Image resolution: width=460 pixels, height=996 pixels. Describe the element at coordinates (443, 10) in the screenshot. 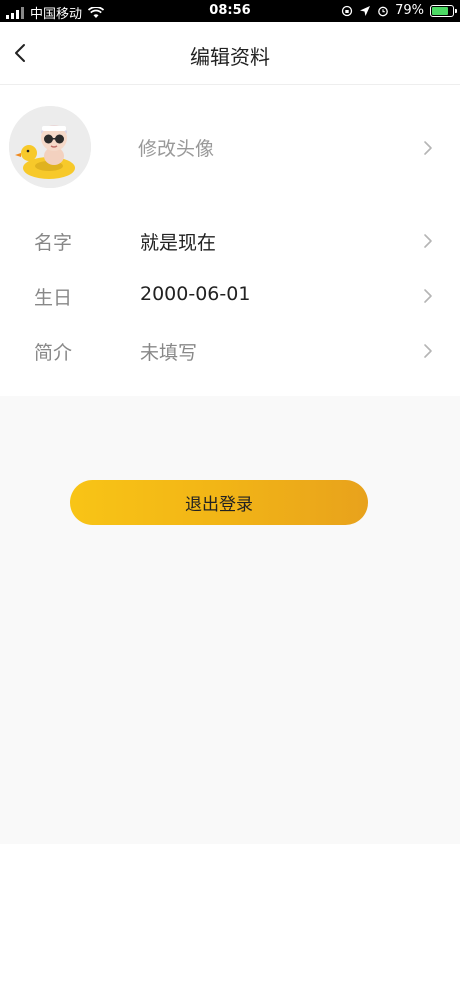

I see `battery-icon` at that location.